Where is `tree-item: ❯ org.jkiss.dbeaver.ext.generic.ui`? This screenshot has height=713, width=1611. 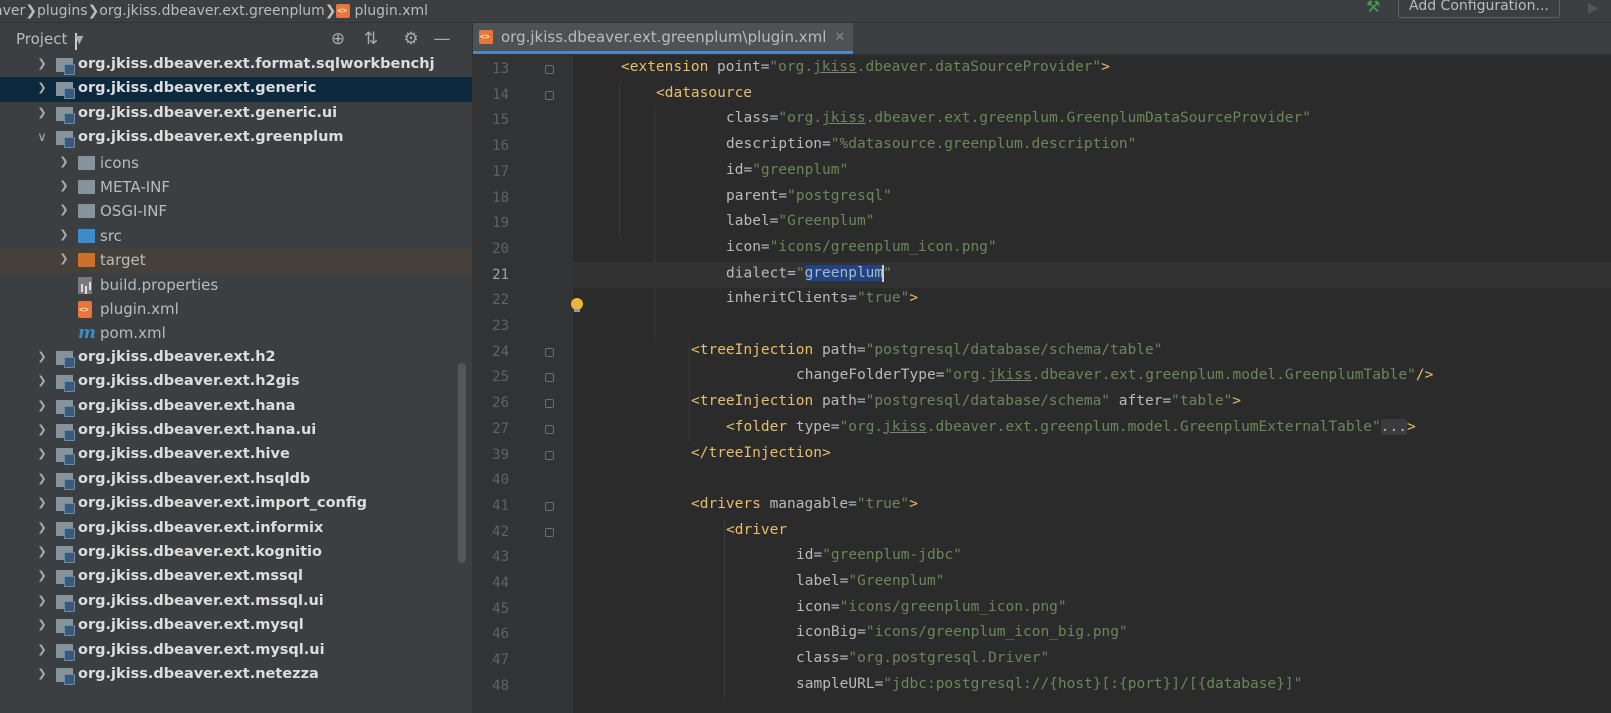
tree-item: ❯ org.jkiss.dbeaver.ext.generic.ui is located at coordinates (236, 114).